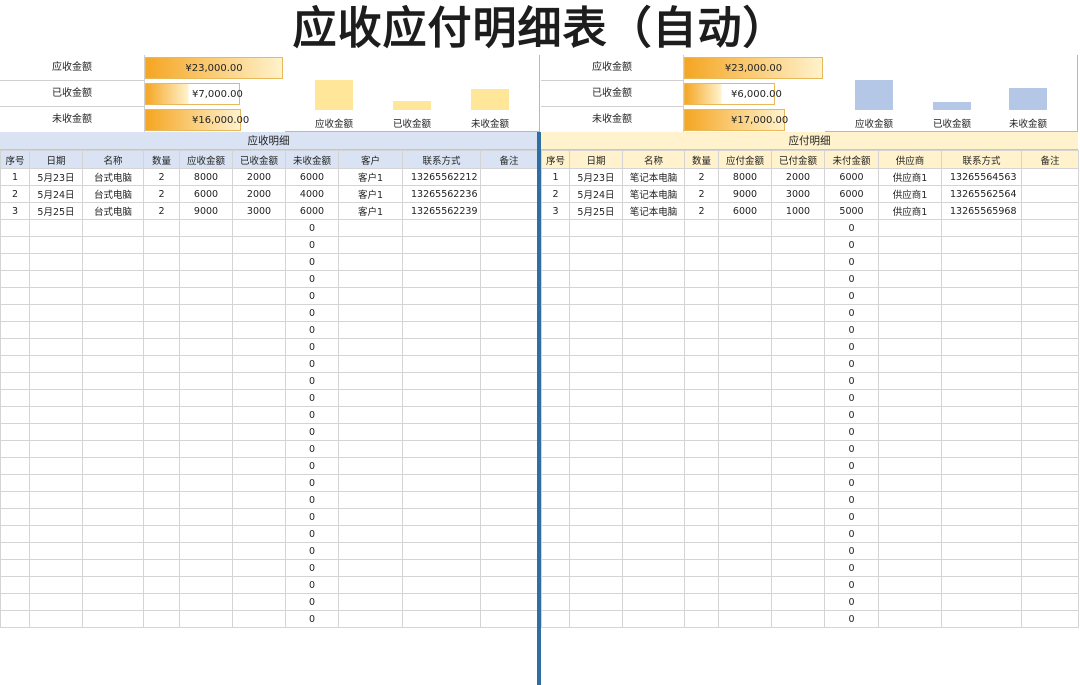 Image resolution: width=1080 pixels, height=685 pixels. I want to click on table-cell: 9000, so click(206, 211).